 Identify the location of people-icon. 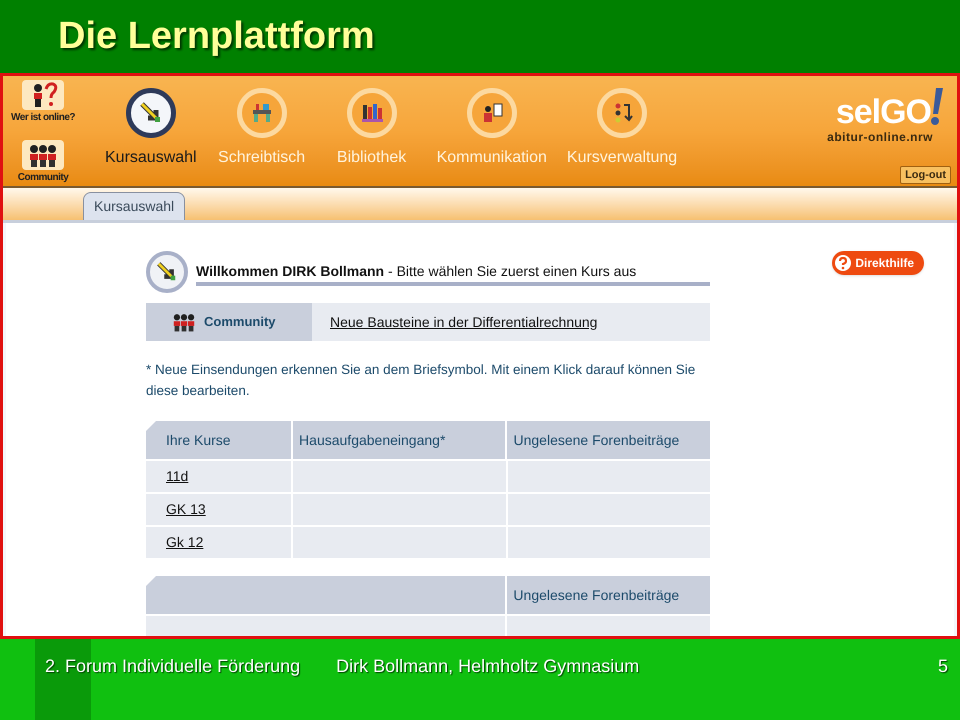
(43, 155).